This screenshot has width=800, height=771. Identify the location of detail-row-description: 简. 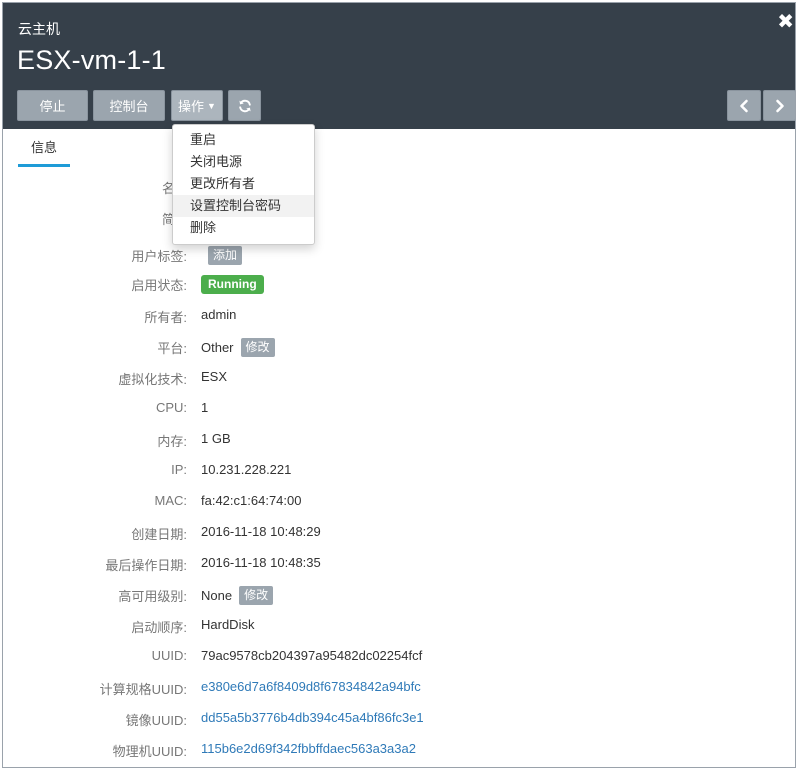
(398, 219).